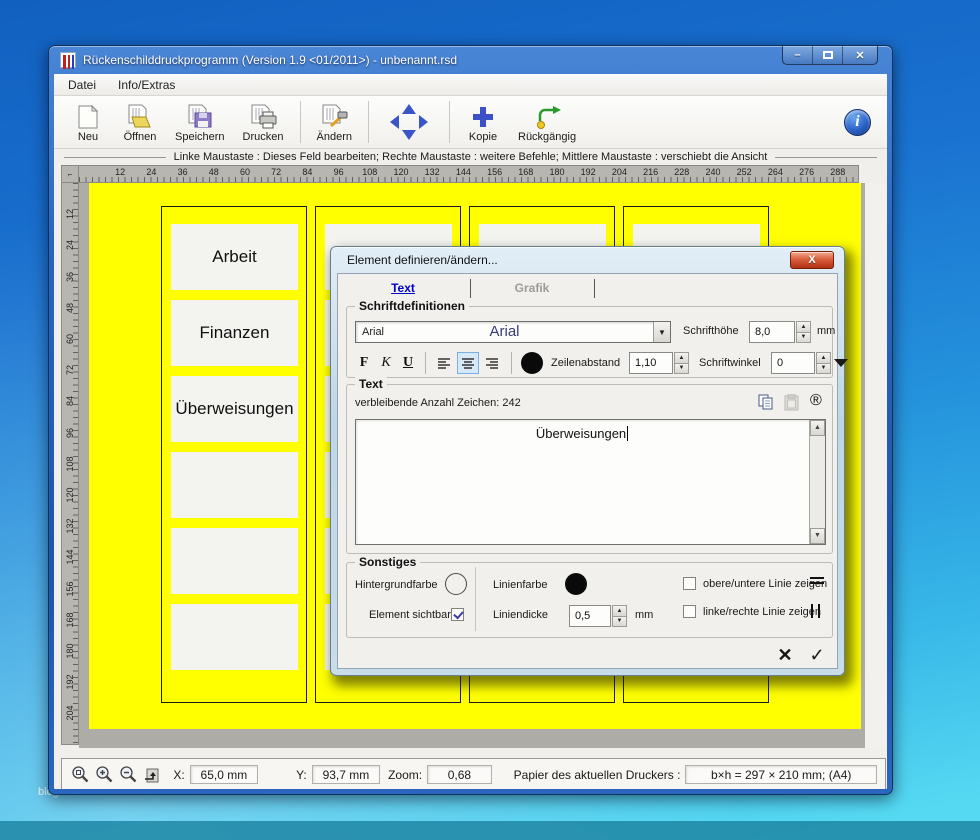 Image resolution: width=980 pixels, height=840 pixels. I want to click on element-visible-checkbox, so click(457, 614).